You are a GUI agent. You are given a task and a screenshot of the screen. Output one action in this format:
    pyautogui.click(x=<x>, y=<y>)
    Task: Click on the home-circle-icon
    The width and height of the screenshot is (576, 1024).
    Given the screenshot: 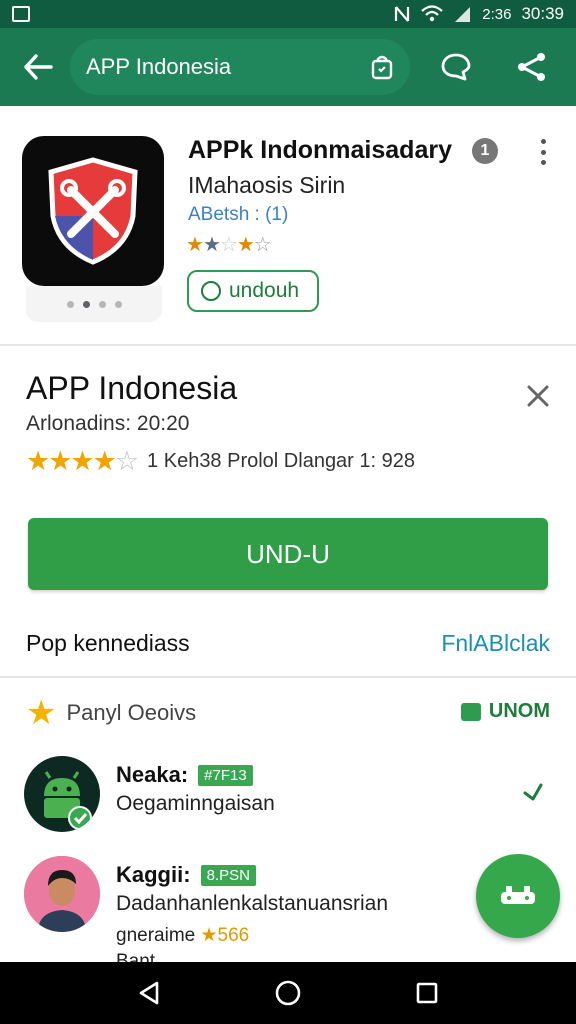 What is the action you would take?
    pyautogui.click(x=288, y=993)
    